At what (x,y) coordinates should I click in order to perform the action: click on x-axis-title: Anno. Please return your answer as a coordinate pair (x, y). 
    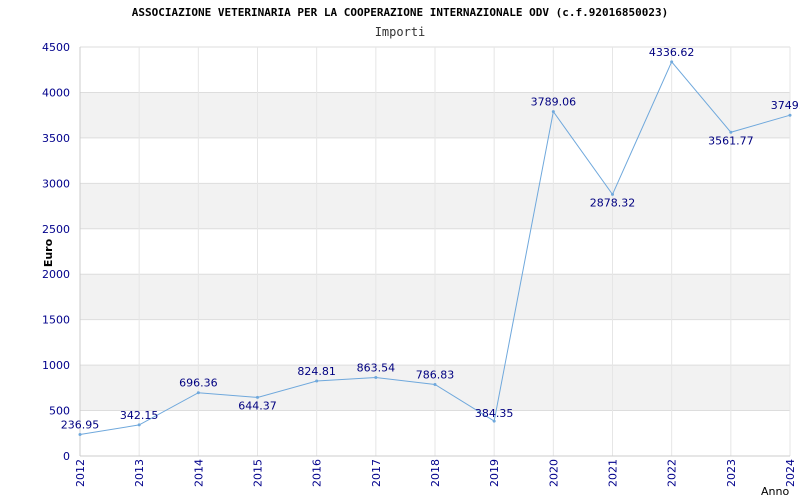
    Looking at the image, I should click on (775, 491).